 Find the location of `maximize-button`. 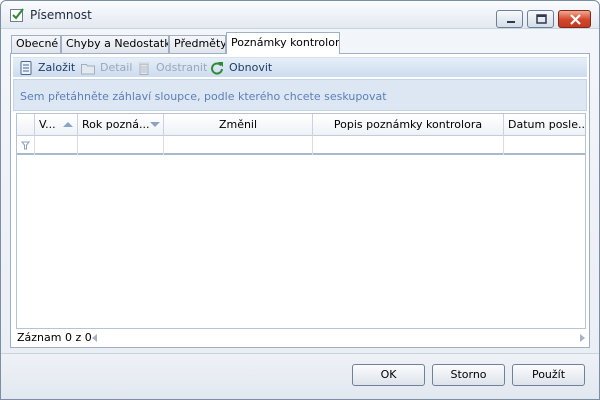

maximize-button is located at coordinates (540, 19).